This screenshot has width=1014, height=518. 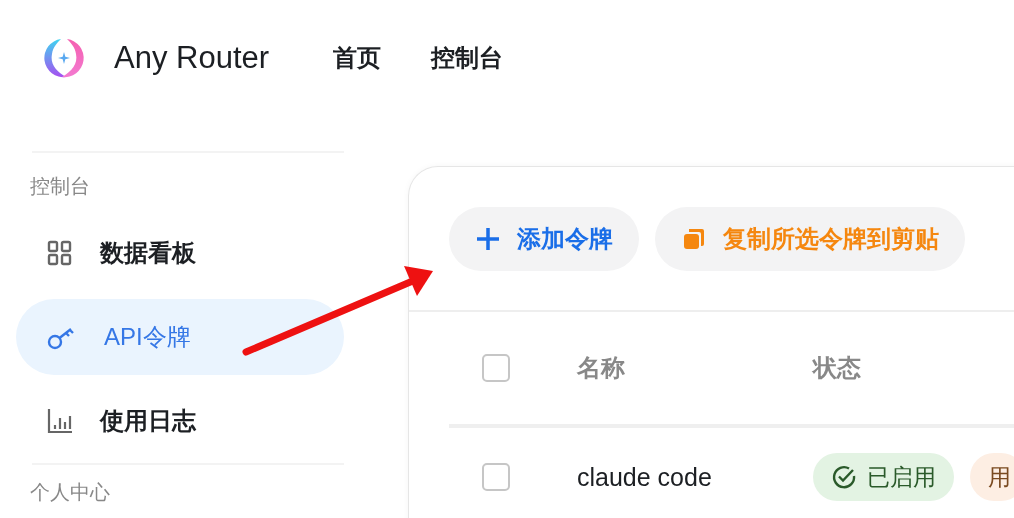 I want to click on nav-link: 控制台, so click(x=467, y=57).